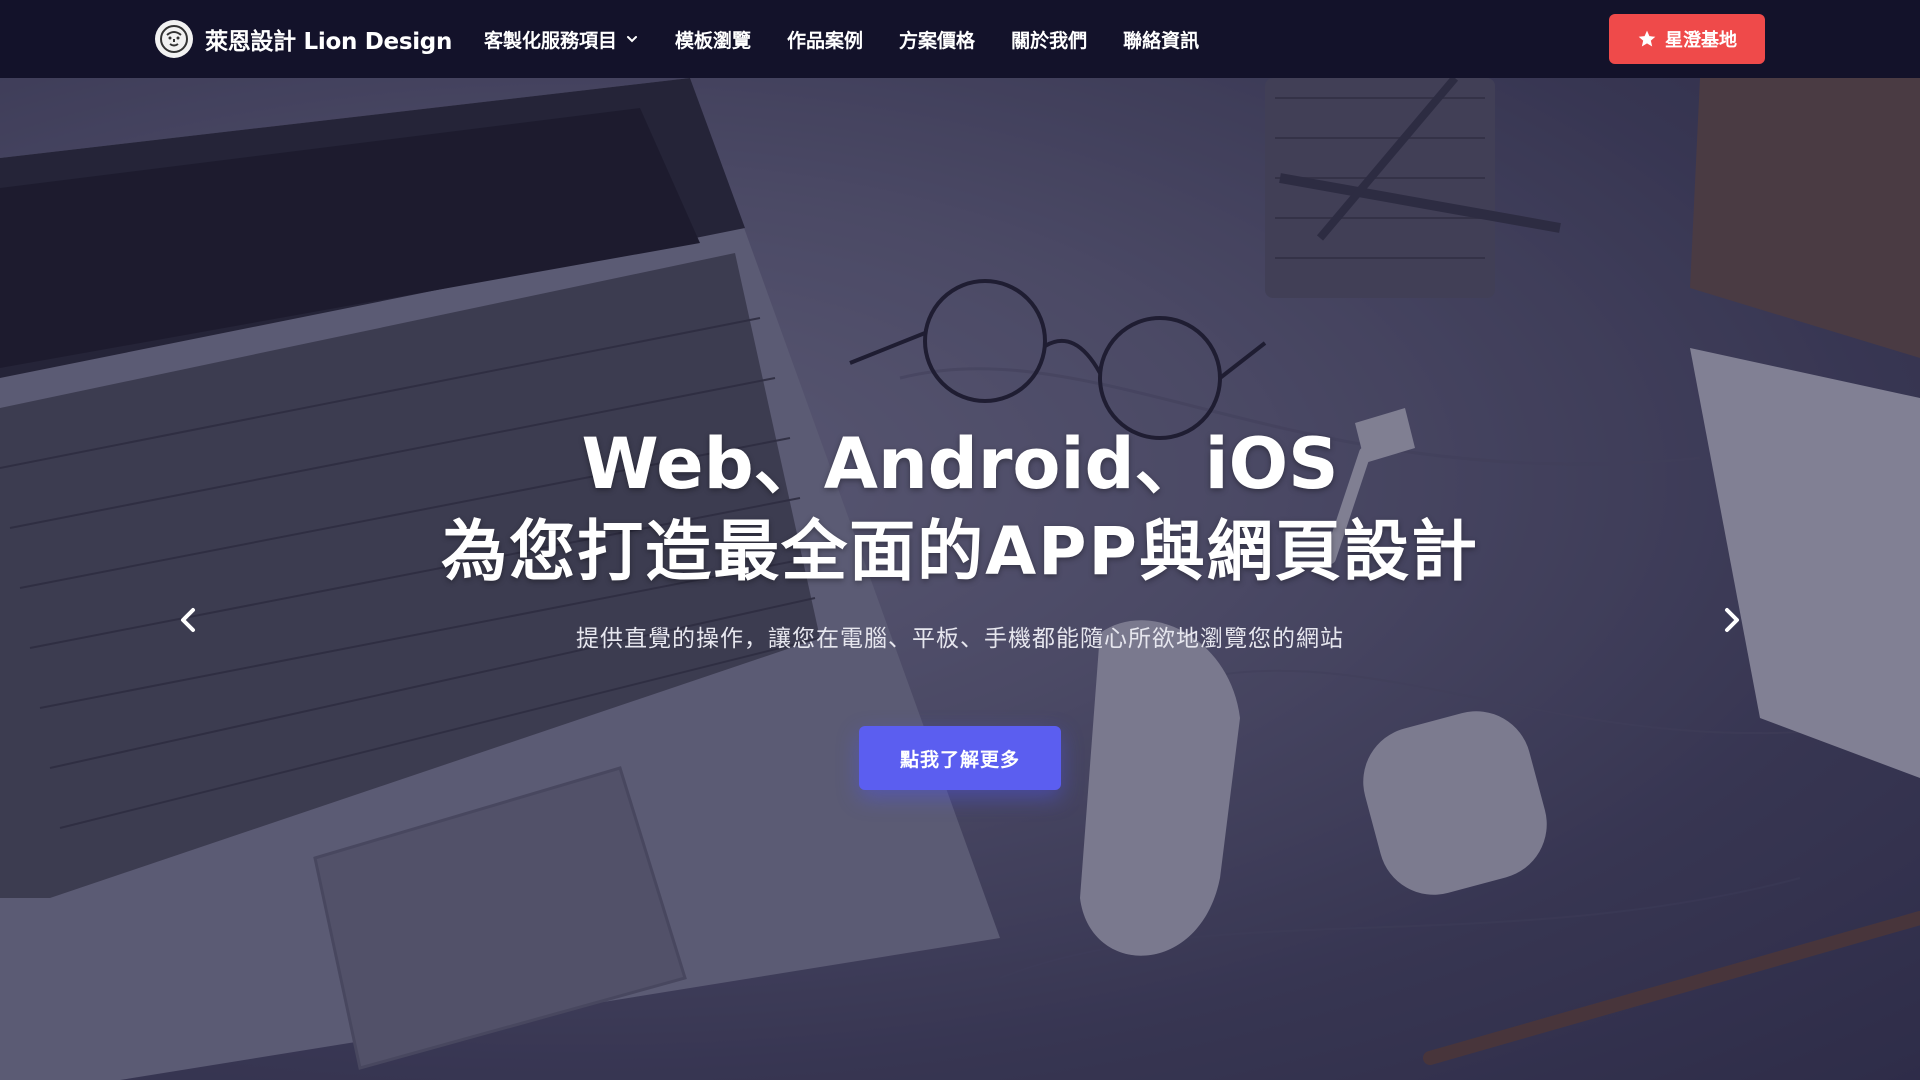 Image resolution: width=1920 pixels, height=1080 pixels. I want to click on star-base-button: 星澄基地, so click(1687, 39).